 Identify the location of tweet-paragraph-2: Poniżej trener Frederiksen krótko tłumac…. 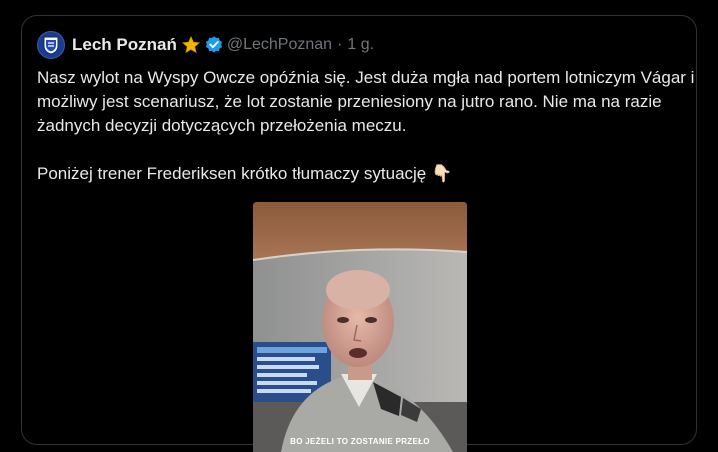
(367, 174).